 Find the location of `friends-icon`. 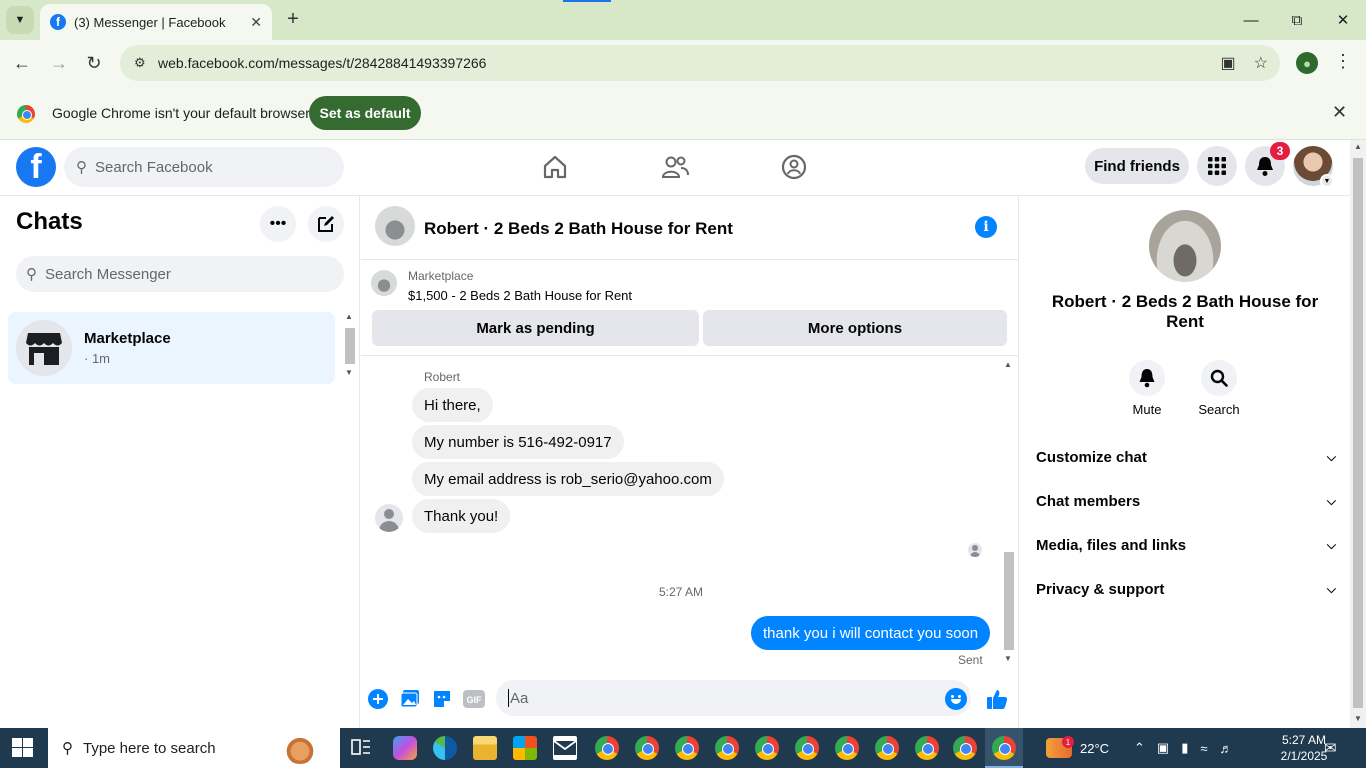

friends-icon is located at coordinates (675, 167).